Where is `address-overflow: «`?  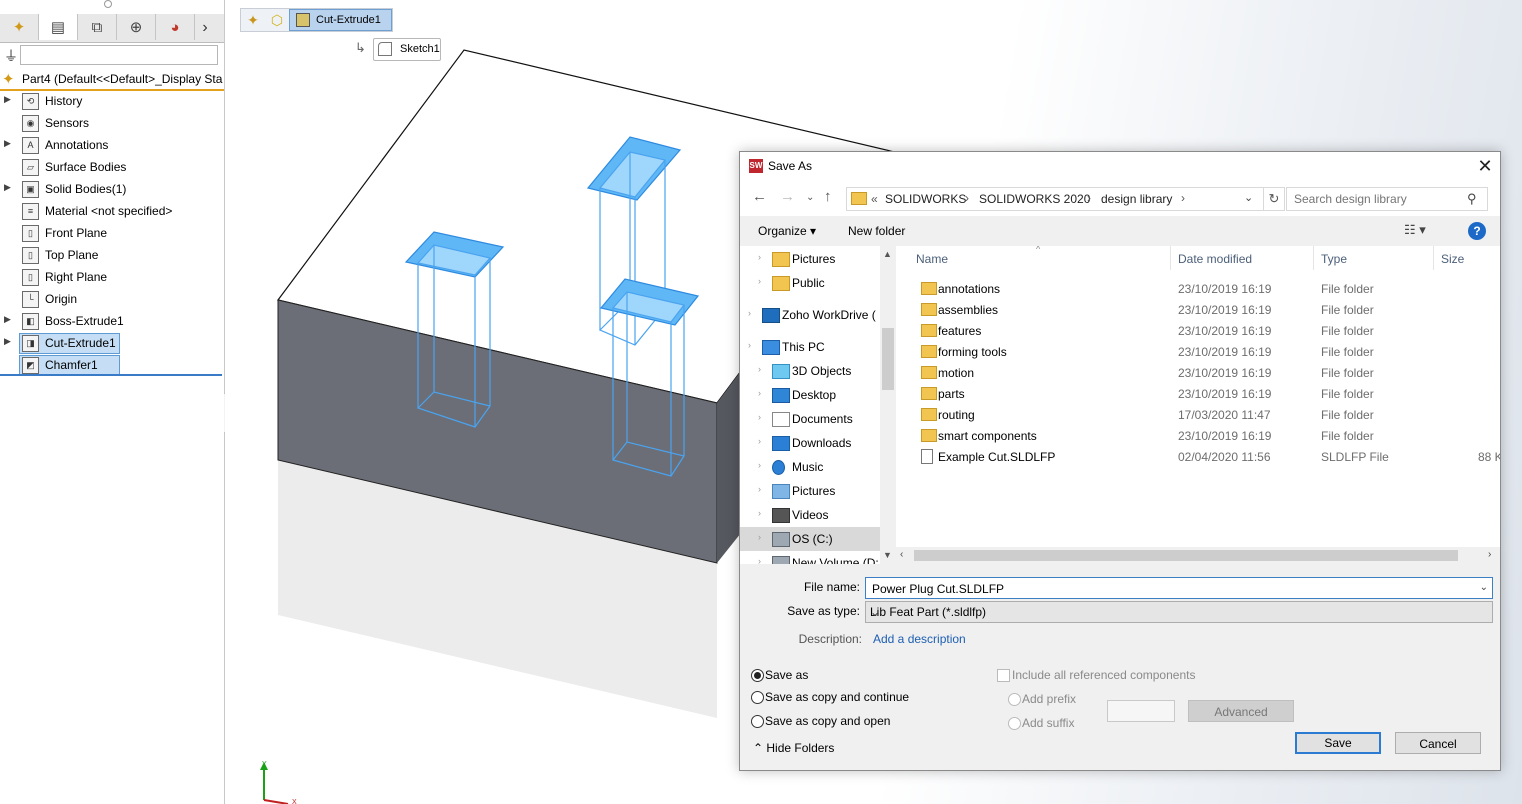 address-overflow: « is located at coordinates (874, 199).